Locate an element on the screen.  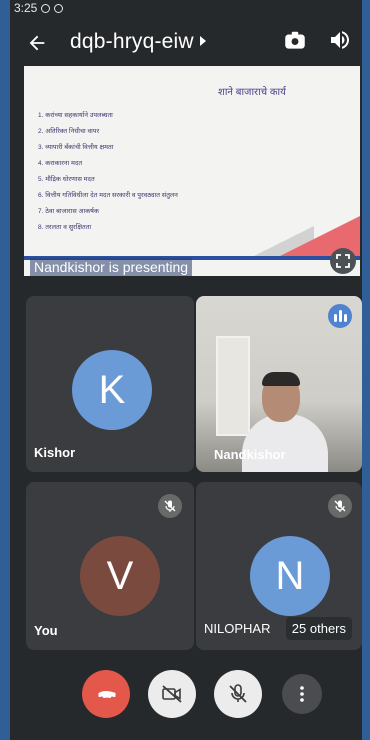
more-options-button is located at coordinates (302, 694).